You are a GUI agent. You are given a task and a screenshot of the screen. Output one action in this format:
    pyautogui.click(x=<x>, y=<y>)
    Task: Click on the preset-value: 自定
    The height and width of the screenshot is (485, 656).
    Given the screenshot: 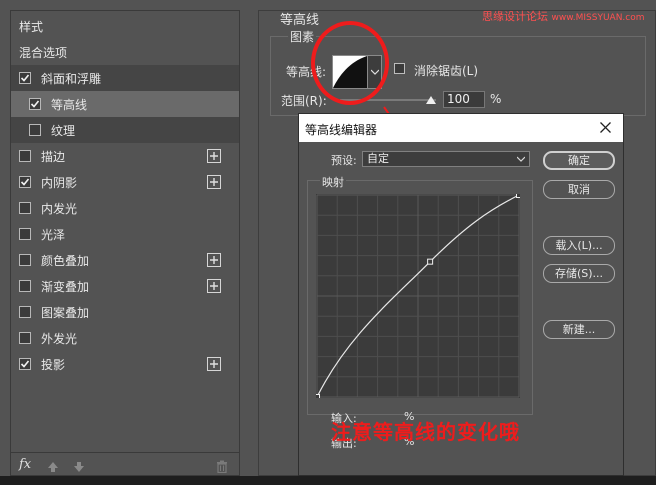 What is the action you would take?
    pyautogui.click(x=378, y=158)
    